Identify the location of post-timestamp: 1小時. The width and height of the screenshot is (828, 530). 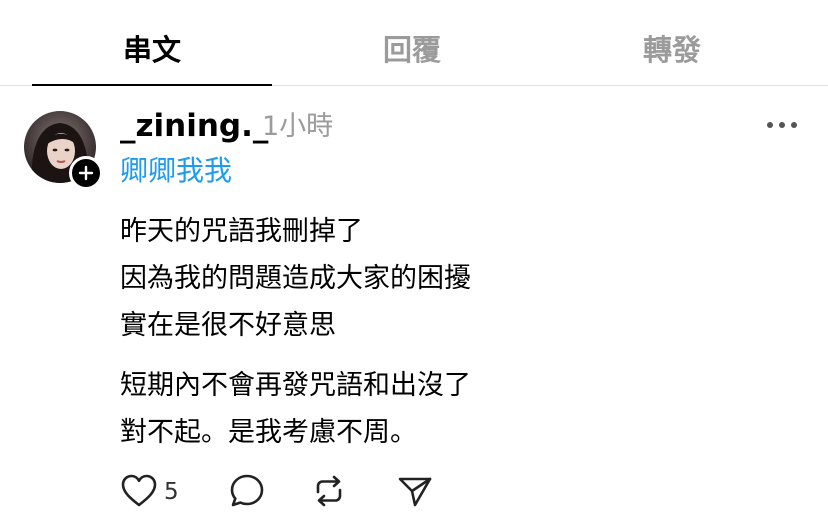
(298, 126).